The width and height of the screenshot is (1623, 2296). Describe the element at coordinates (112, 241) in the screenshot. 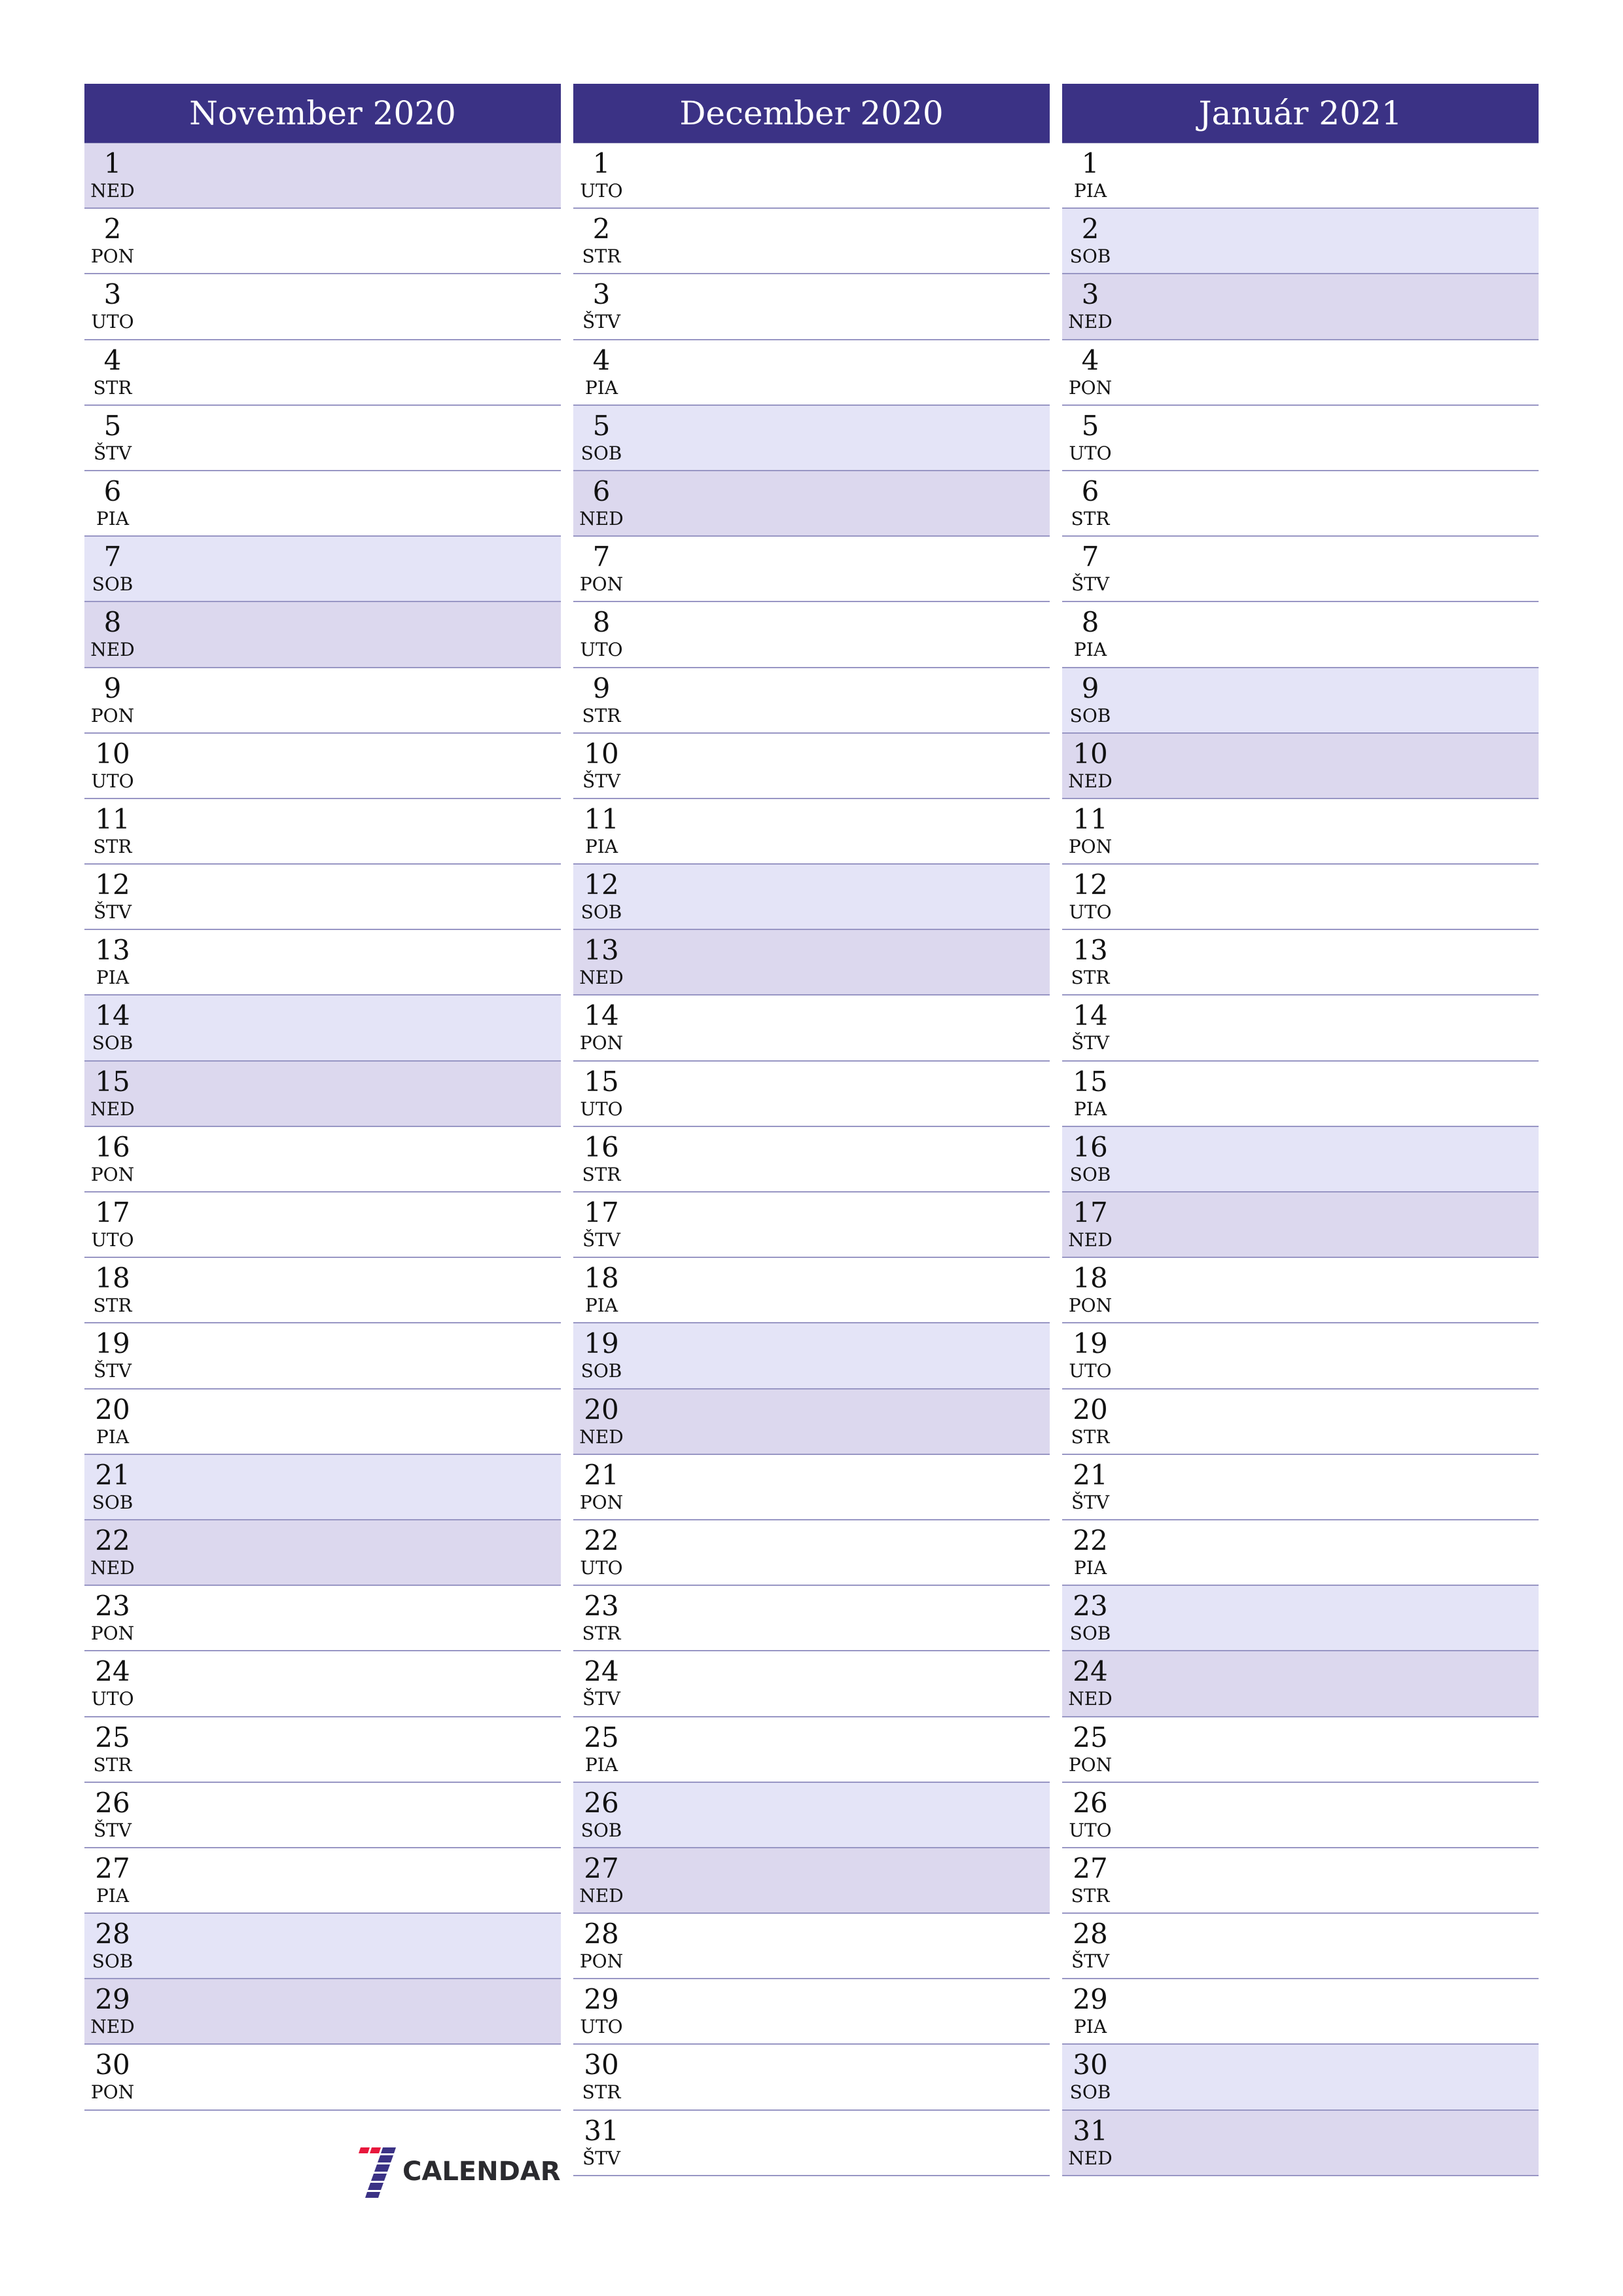

I see `day-cell: 2 PON` at that location.